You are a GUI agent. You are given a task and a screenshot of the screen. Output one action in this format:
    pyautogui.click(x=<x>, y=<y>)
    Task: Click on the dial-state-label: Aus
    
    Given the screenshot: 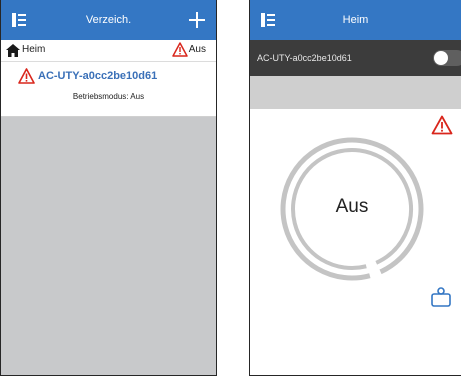 What is the action you would take?
    pyautogui.click(x=352, y=206)
    